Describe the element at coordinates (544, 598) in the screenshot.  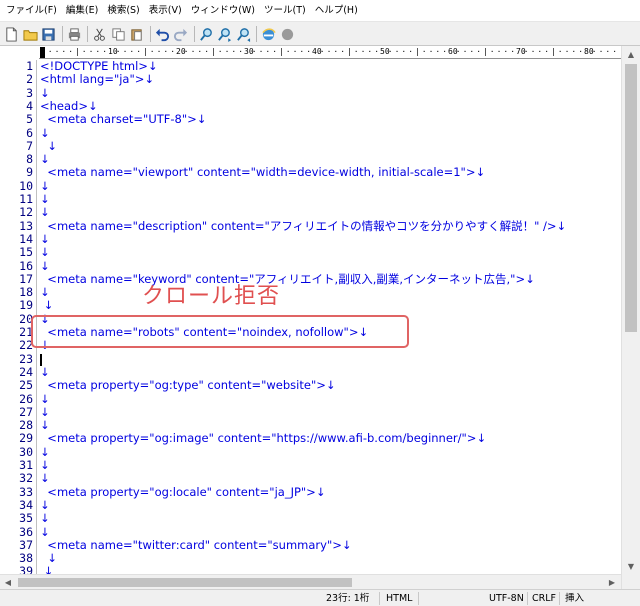
I see `newline-type: CRLF` at that location.